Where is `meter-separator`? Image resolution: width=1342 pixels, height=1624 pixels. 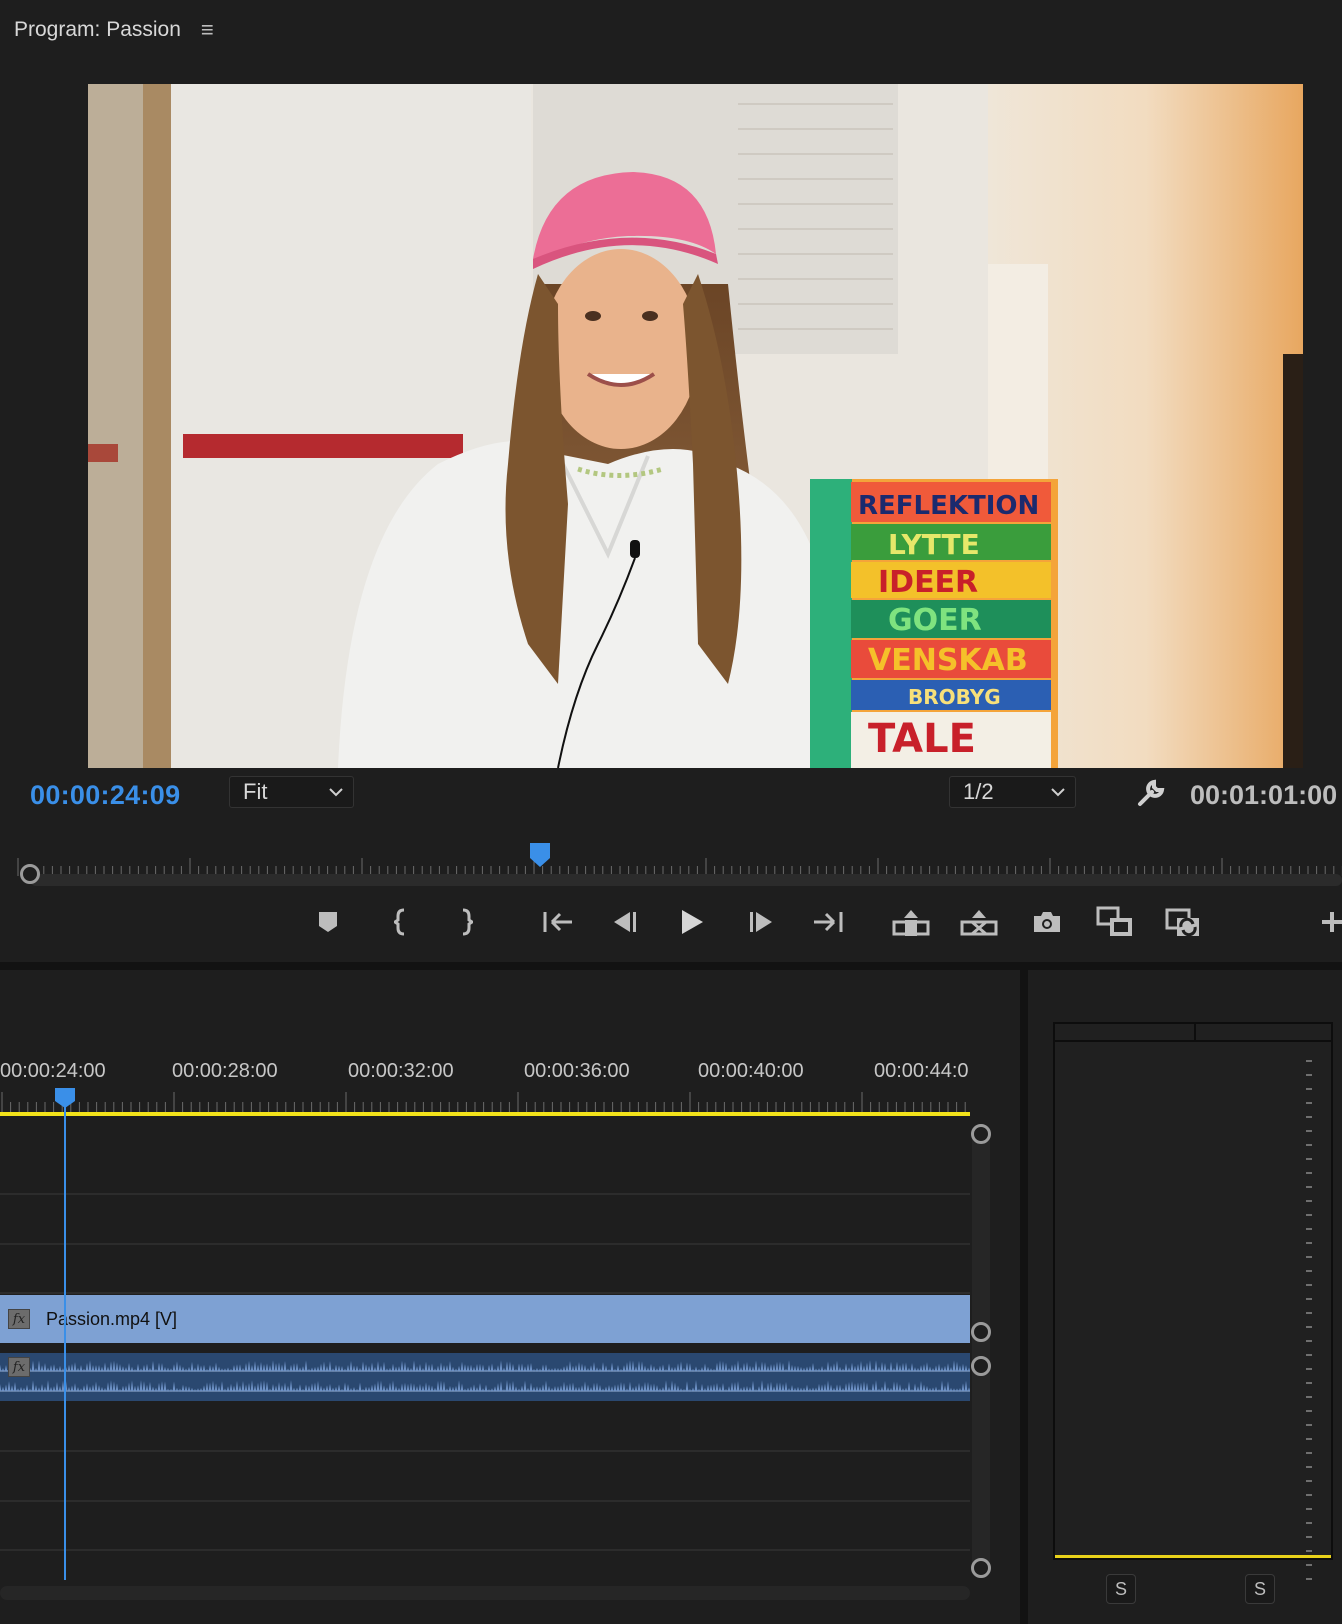 meter-separator is located at coordinates (1195, 1033).